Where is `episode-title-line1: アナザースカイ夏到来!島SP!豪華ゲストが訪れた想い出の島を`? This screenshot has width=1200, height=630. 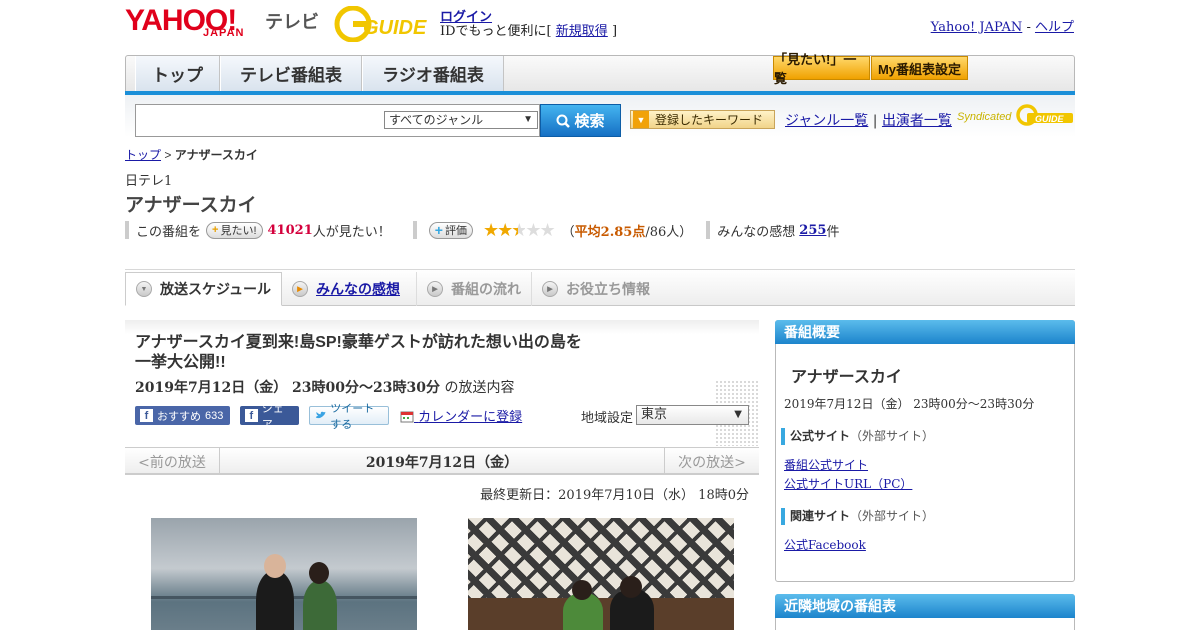
episode-title-line1: アナザースカイ夏到来!島SP!豪華ゲストが訪れた想い出の島を is located at coordinates (358, 342).